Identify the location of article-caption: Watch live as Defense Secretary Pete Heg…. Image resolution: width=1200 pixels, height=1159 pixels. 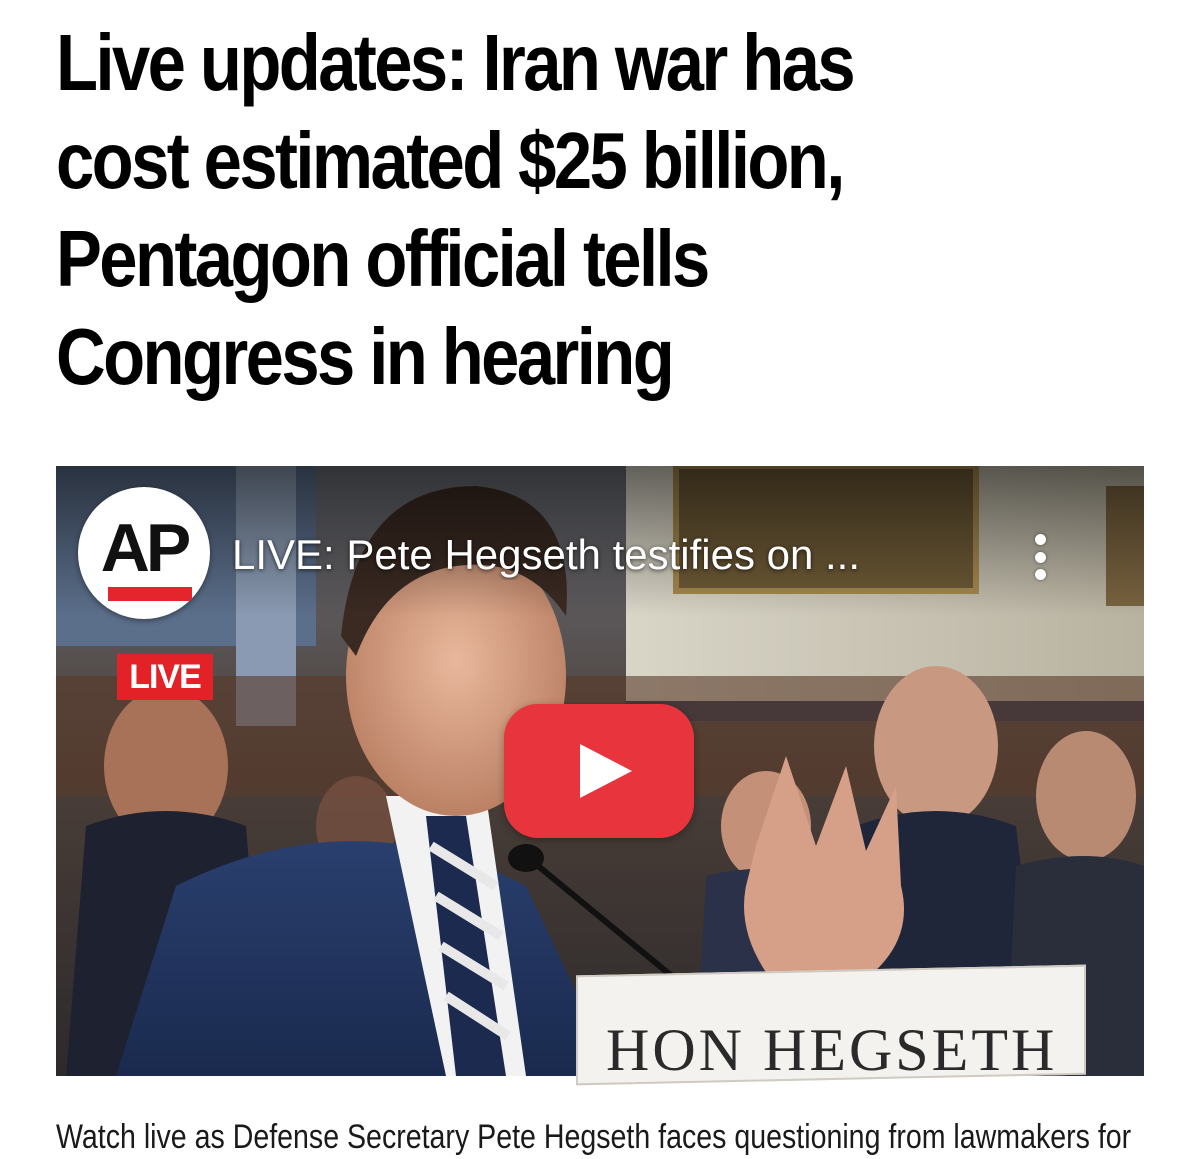
(594, 1137).